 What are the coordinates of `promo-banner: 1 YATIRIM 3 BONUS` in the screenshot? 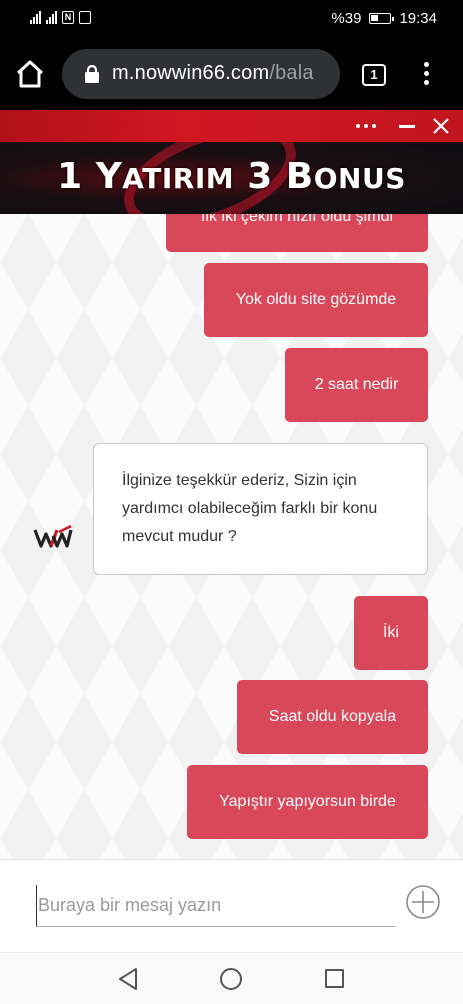 It's located at (231, 178).